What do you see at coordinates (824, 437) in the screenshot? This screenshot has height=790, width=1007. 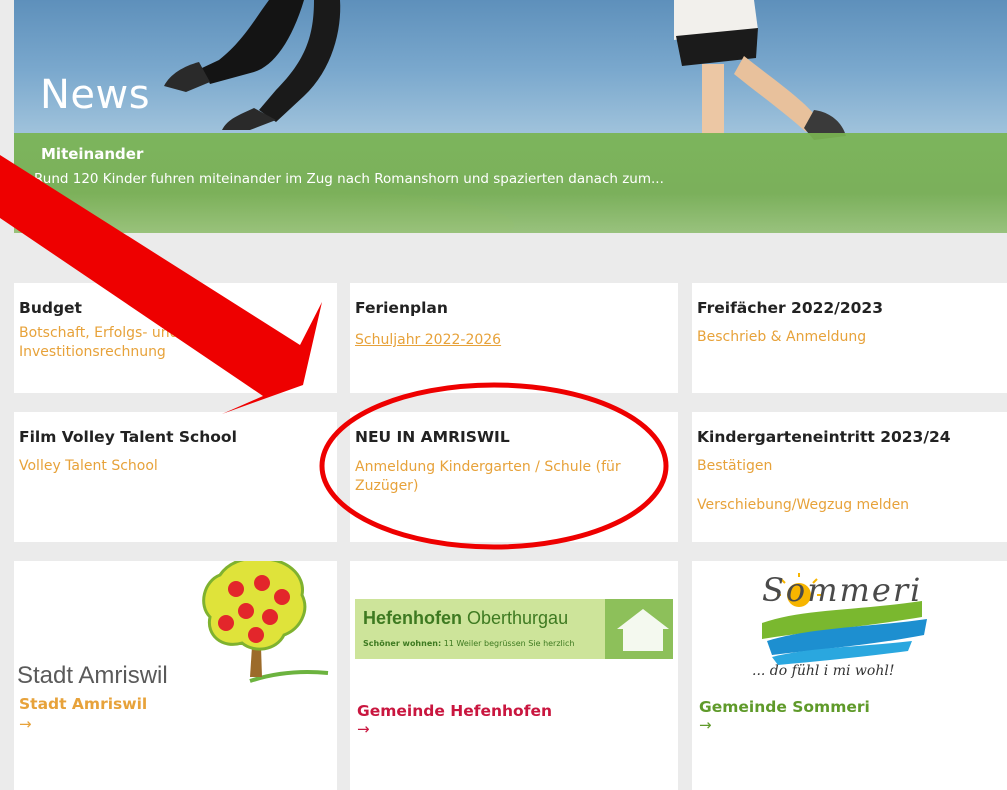 I see `card-kindergarteneintritt-title: Kindergarteneintritt 2023/24` at bounding box center [824, 437].